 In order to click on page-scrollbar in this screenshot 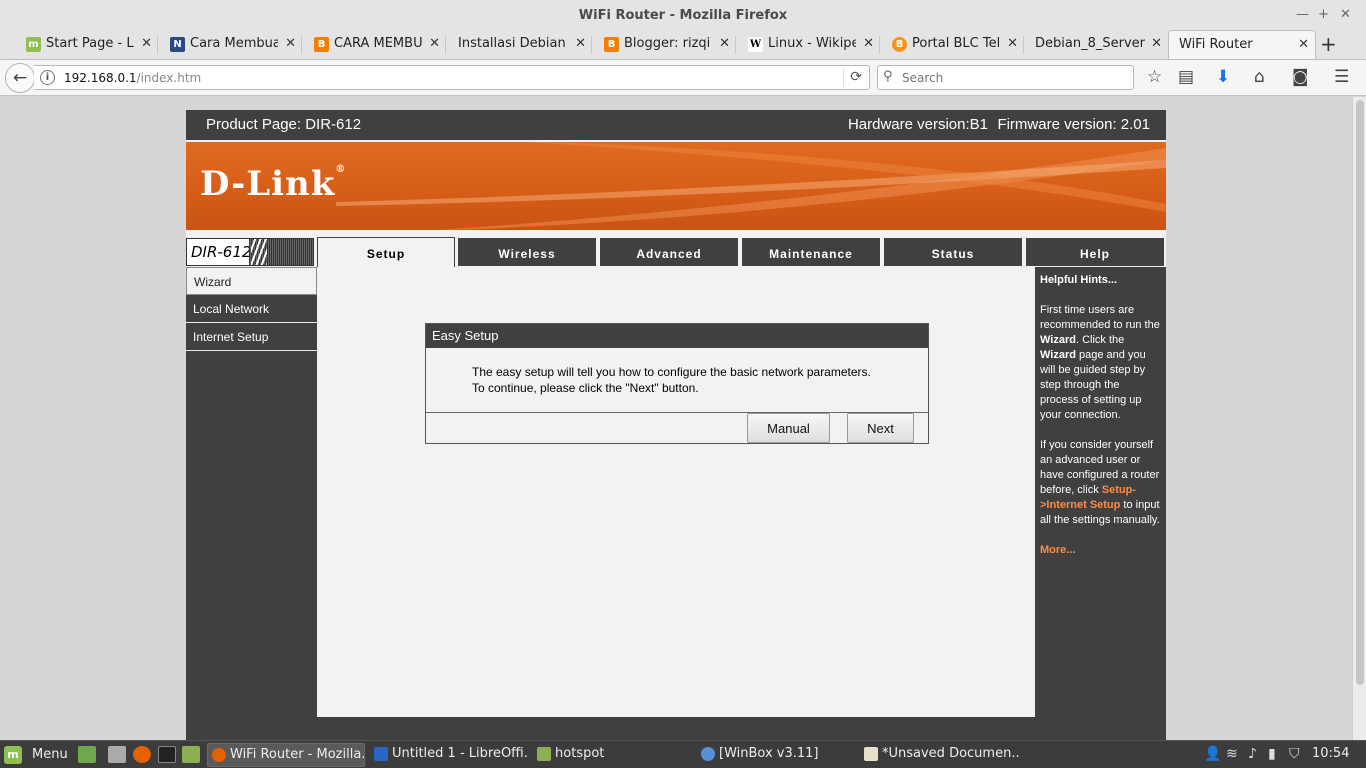, I will do `click(1359, 418)`.